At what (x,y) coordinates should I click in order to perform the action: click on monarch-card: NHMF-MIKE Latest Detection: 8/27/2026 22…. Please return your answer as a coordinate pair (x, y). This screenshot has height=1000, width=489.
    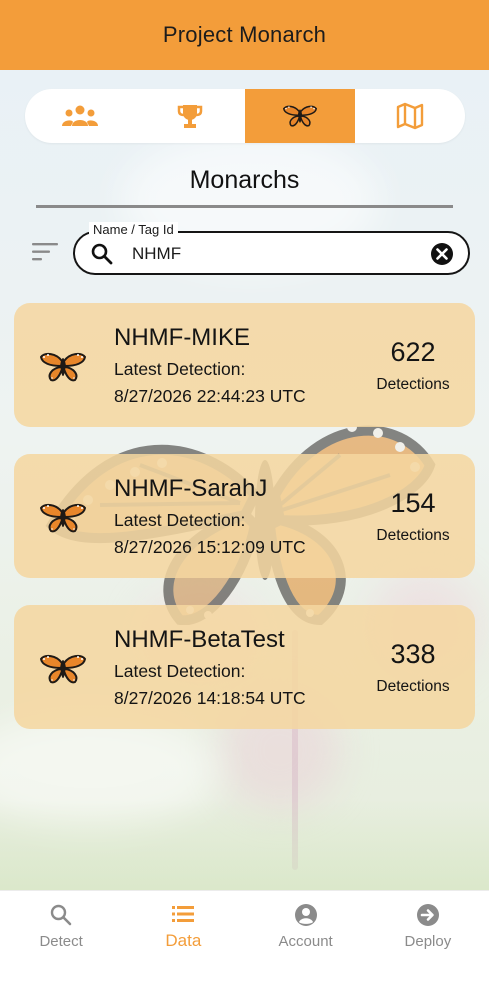
    Looking at the image, I should click on (244, 365).